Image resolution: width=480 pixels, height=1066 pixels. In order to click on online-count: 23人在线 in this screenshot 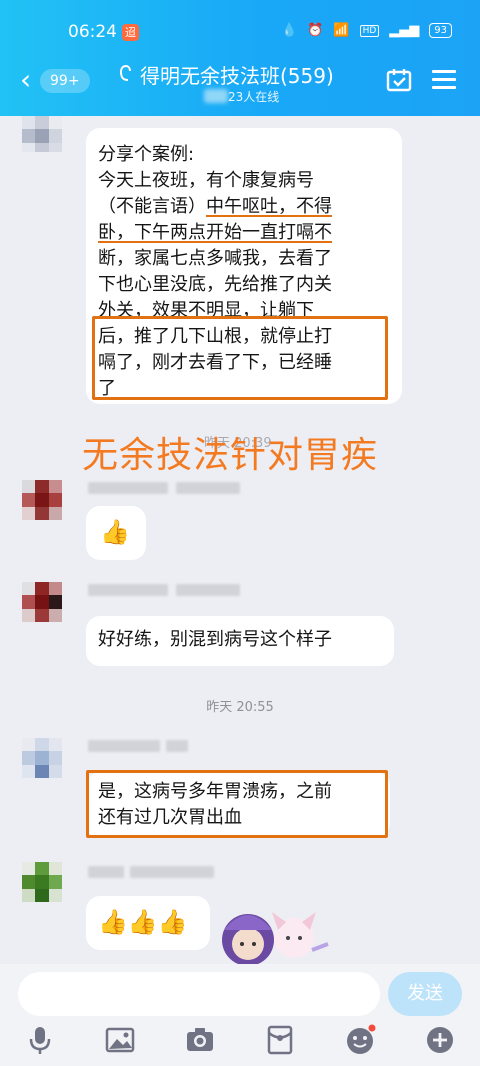, I will do `click(254, 97)`.